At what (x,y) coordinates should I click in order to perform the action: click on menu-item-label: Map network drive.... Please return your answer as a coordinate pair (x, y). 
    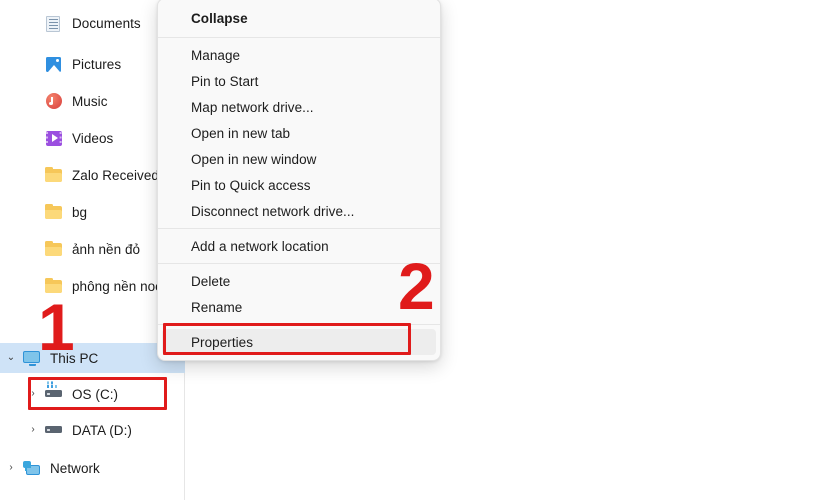
    Looking at the image, I should click on (252, 107).